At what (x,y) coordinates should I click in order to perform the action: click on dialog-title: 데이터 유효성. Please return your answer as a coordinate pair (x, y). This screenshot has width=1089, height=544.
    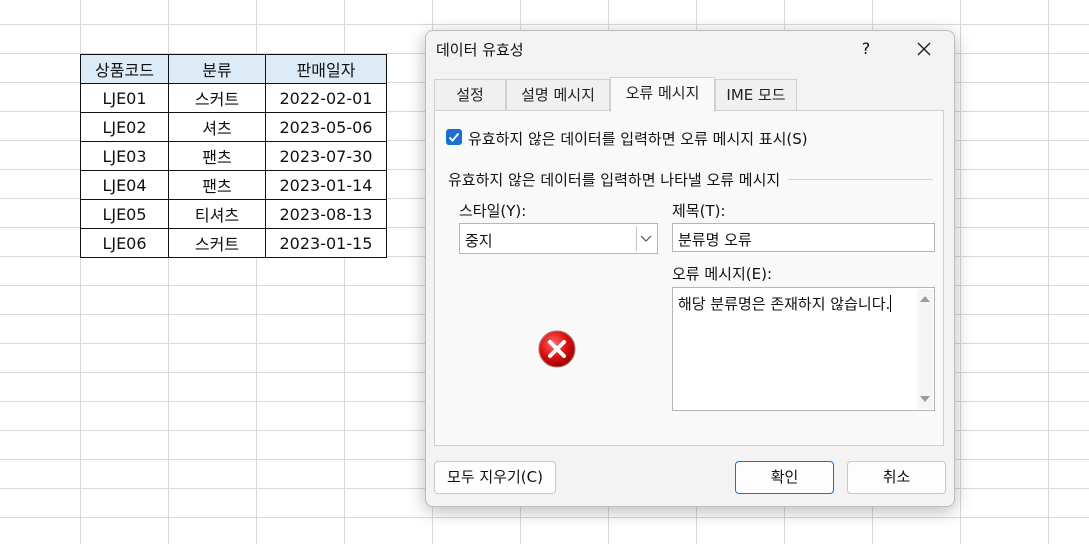
    Looking at the image, I should click on (480, 50).